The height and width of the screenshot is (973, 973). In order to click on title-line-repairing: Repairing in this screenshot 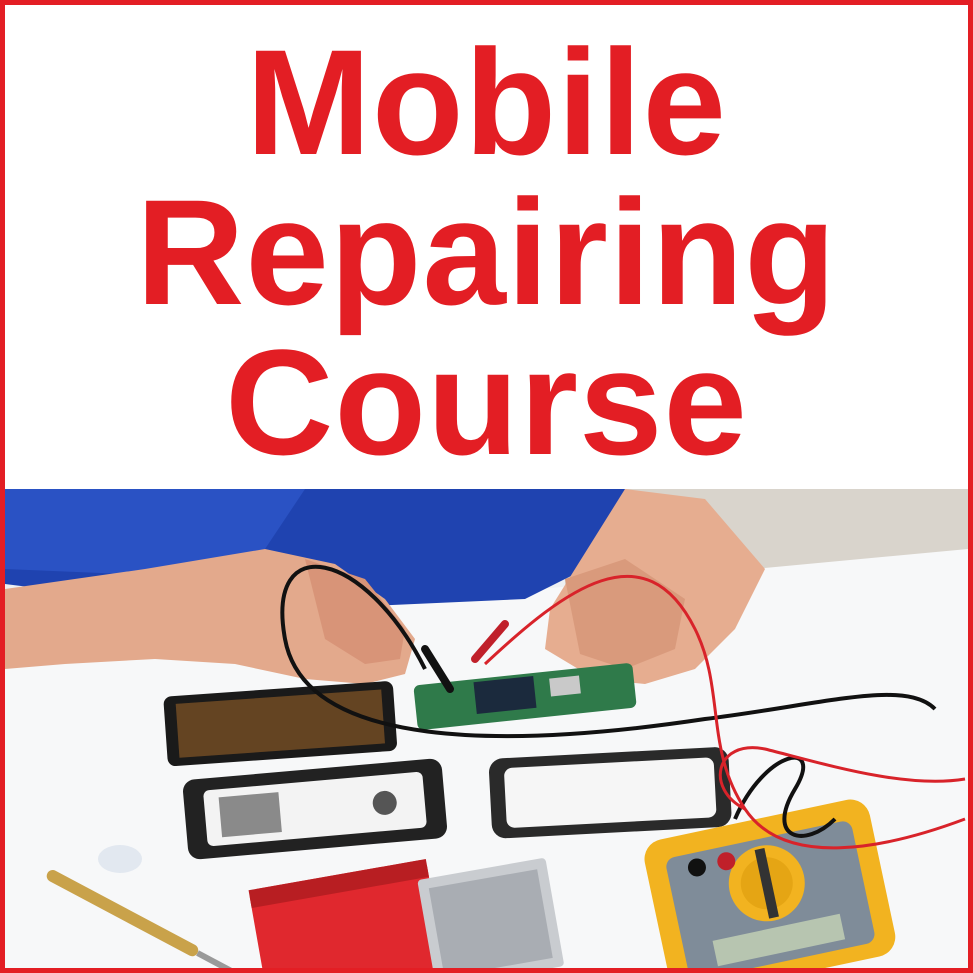, I will do `click(486, 252)`.